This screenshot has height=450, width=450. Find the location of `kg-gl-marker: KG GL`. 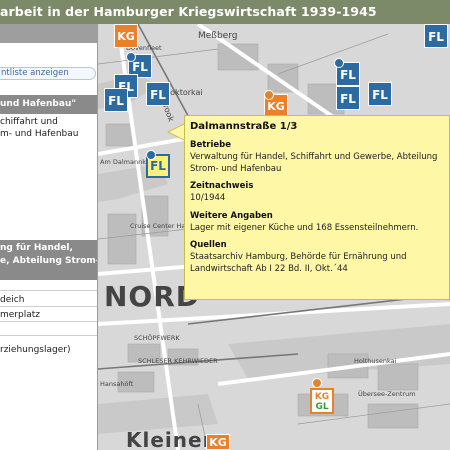

kg-gl-marker: KG GL is located at coordinates (322, 401).